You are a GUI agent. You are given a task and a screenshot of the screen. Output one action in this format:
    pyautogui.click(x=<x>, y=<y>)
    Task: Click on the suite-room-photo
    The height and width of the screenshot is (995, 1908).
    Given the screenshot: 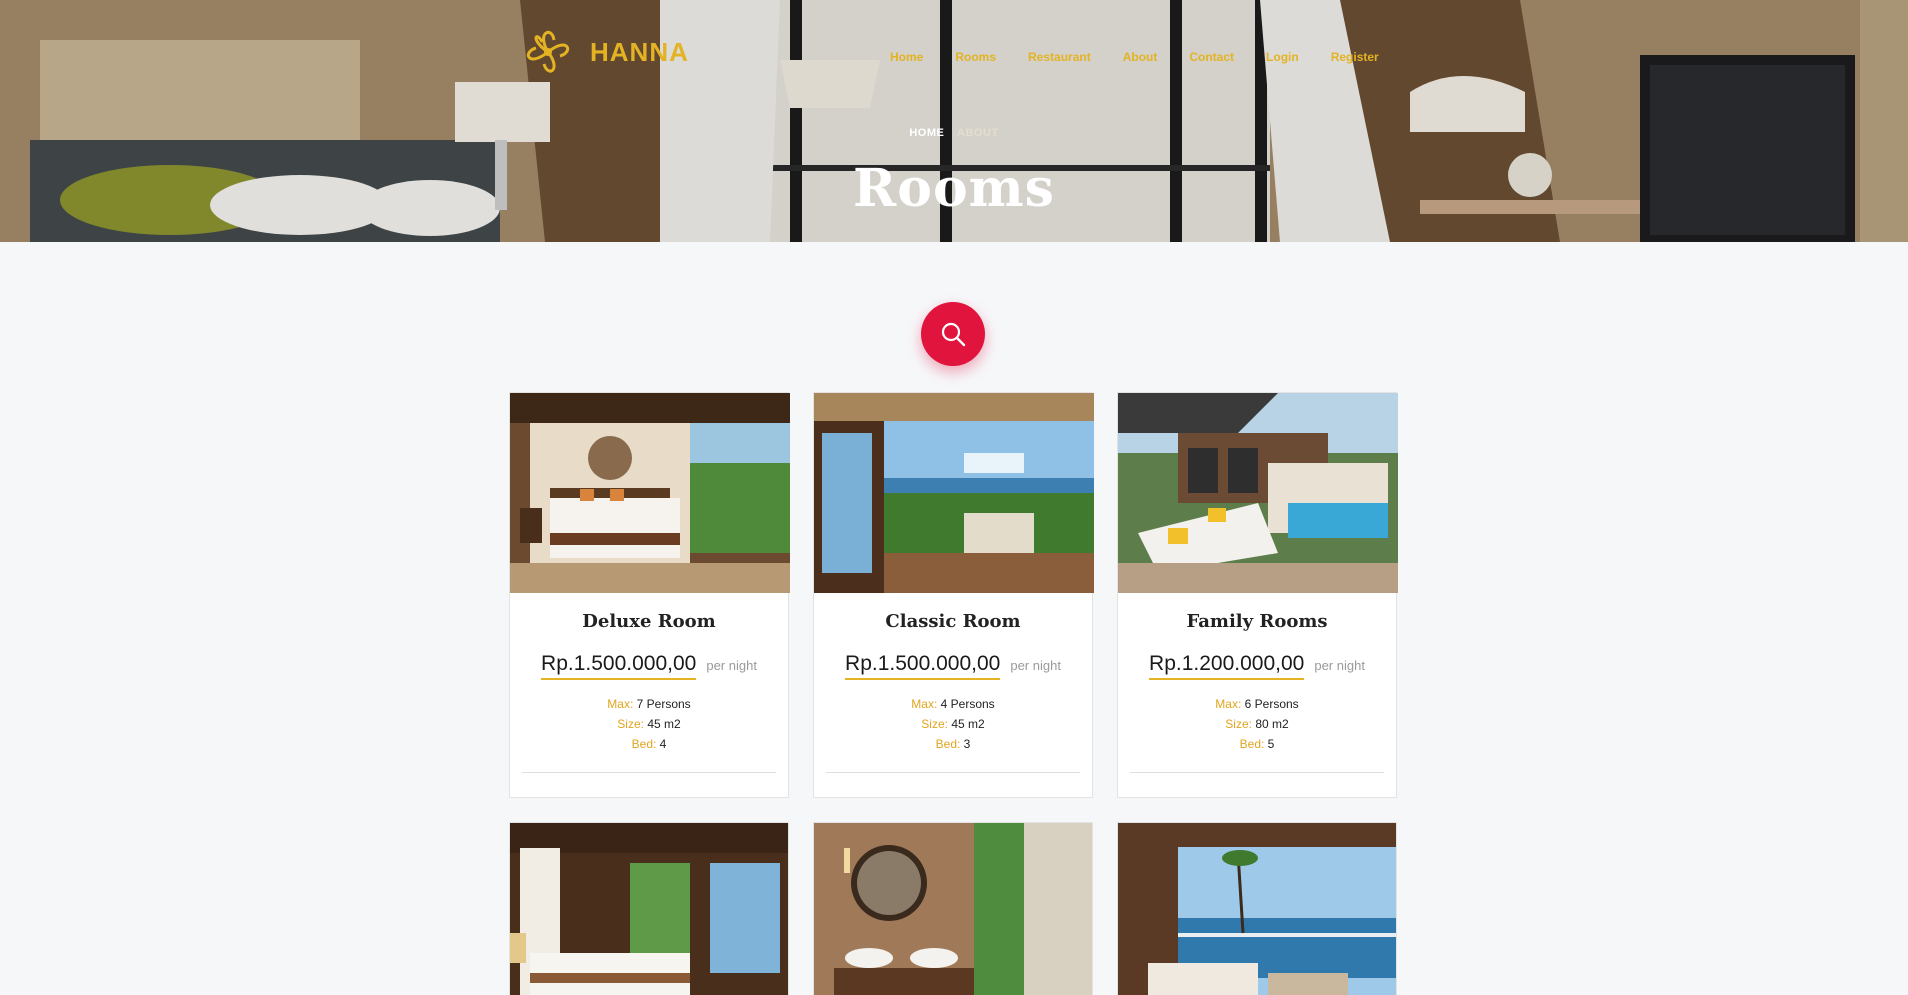 What is the action you would take?
    pyautogui.click(x=649, y=909)
    